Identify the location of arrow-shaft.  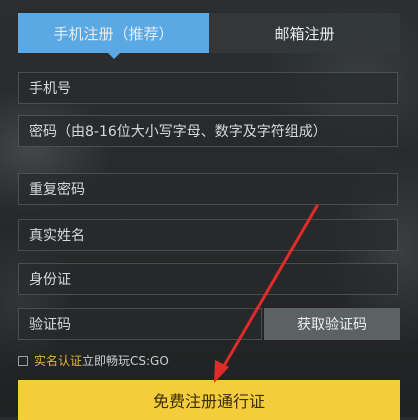
(269, 288).